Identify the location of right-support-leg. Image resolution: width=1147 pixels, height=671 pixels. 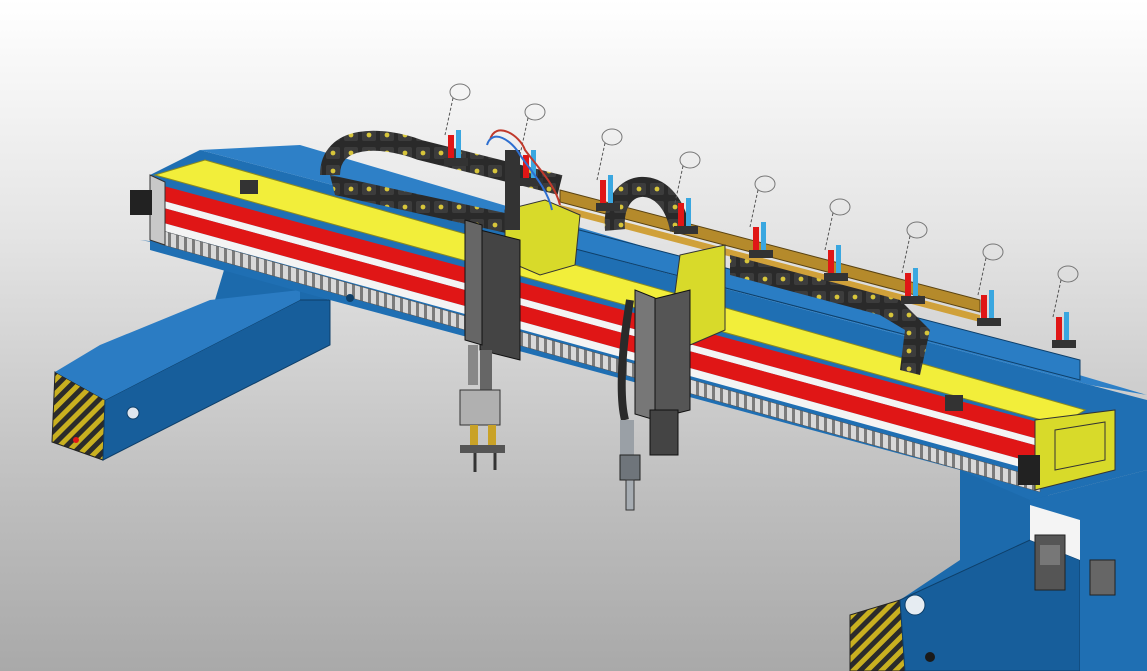
(998, 570).